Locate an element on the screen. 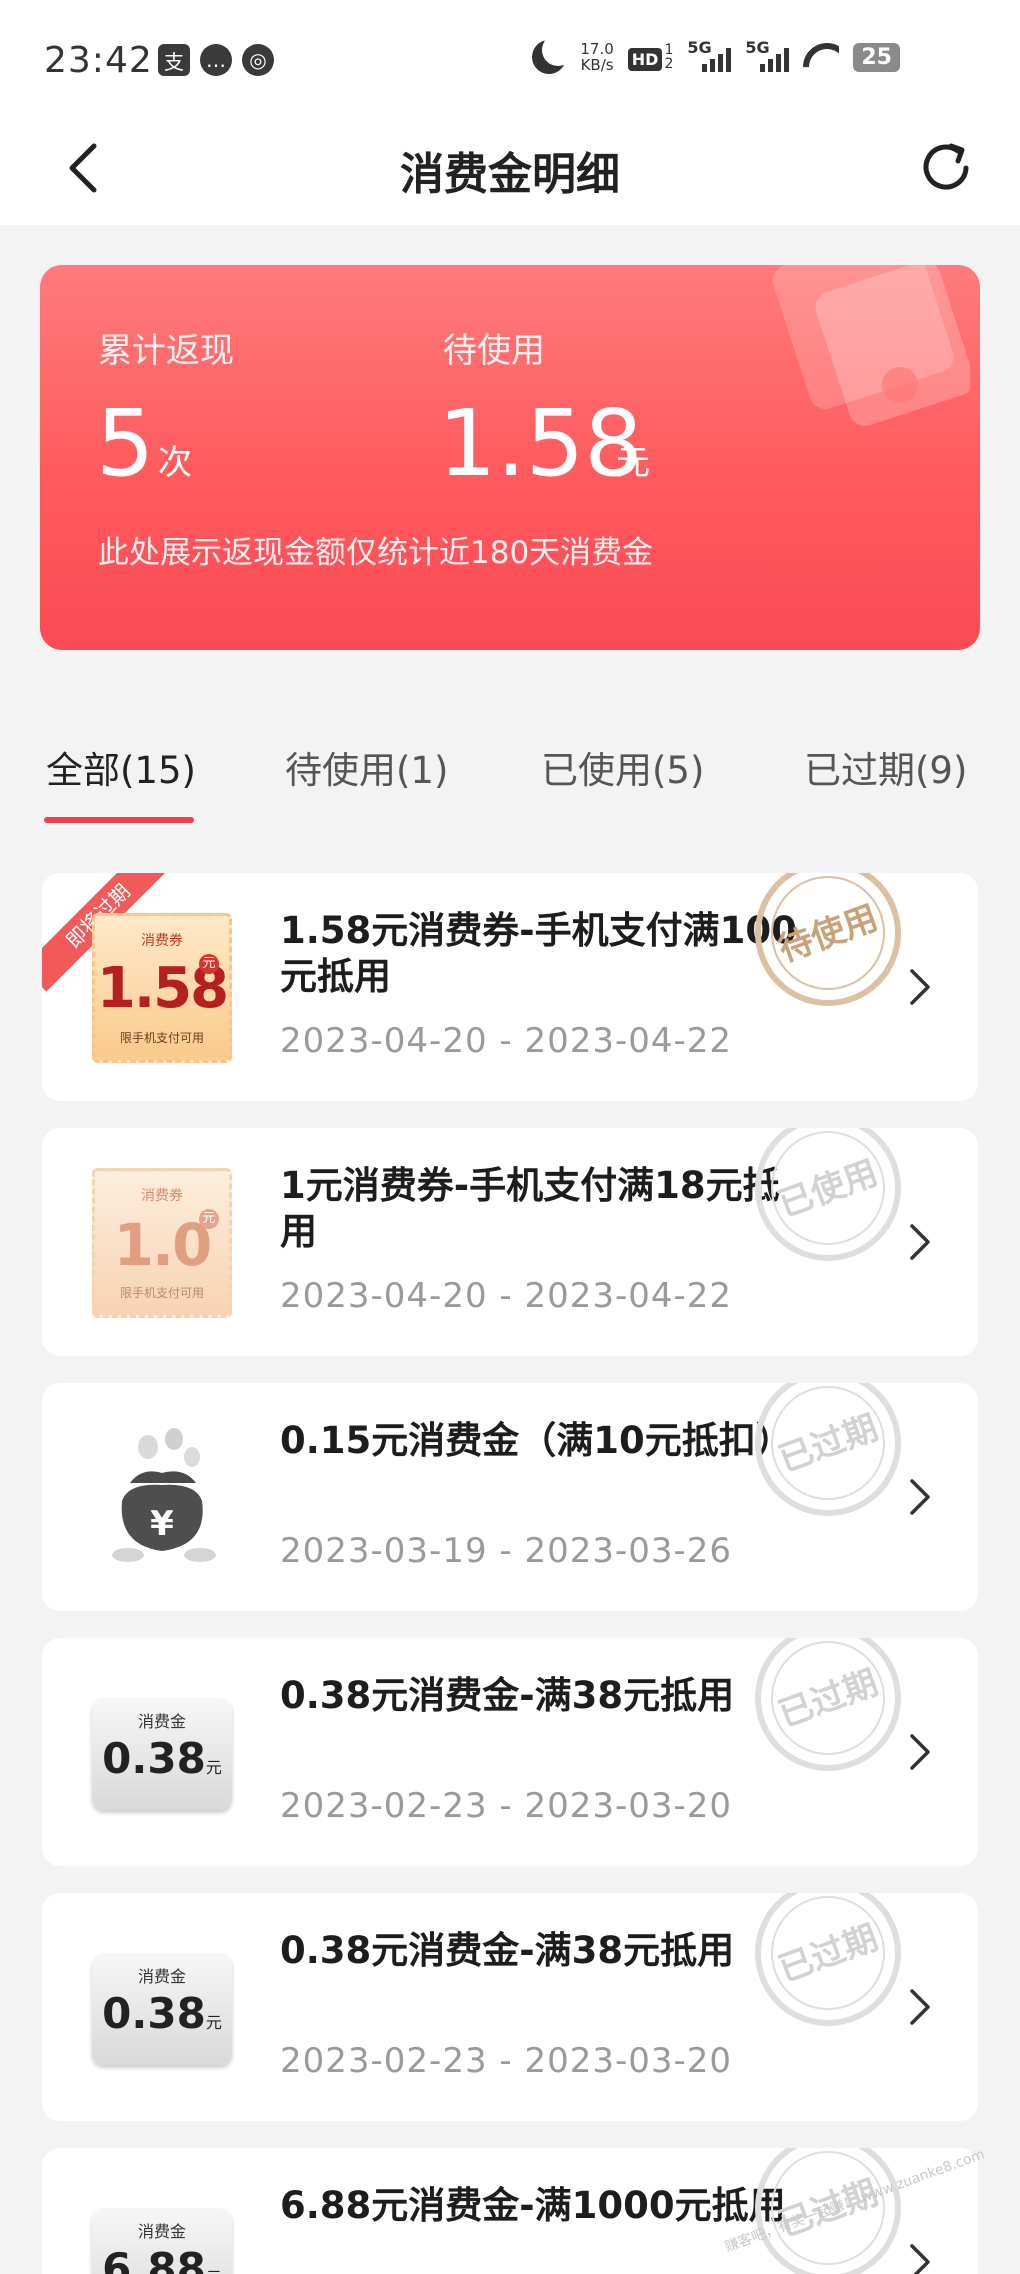 This screenshot has height=2274, width=1020. ticket-decoration-icon is located at coordinates (871, 345).